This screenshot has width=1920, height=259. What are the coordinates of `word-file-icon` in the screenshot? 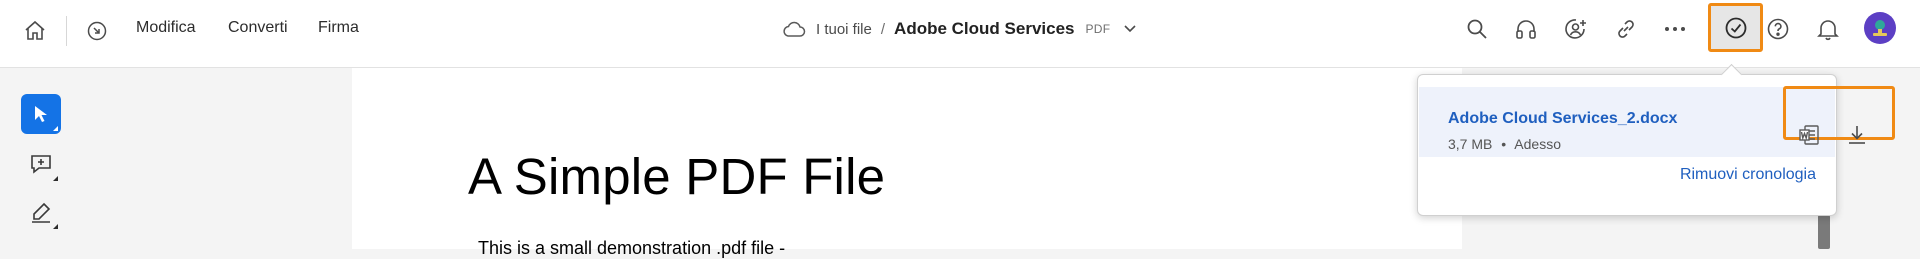 It's located at (1809, 135).